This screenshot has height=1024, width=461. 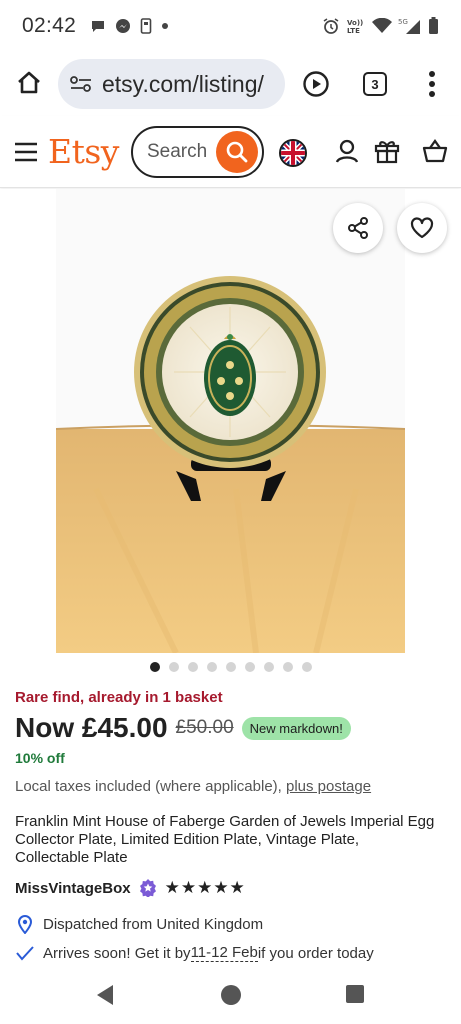 I want to click on uk-flag-icon, so click(x=293, y=153).